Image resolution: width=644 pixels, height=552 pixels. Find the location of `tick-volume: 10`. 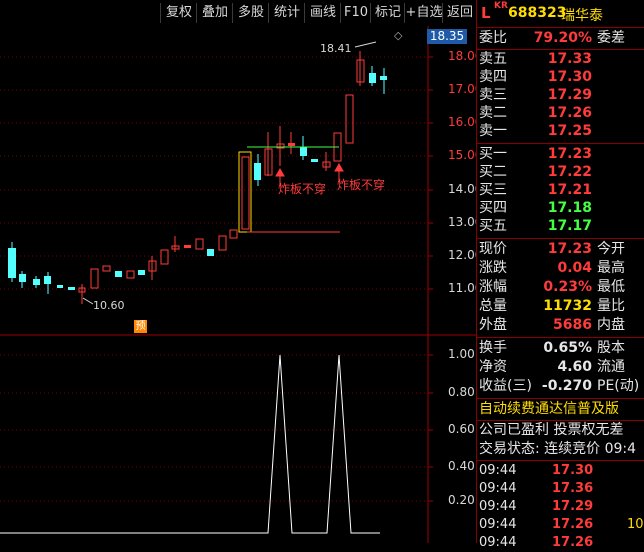

tick-volume: 10 is located at coordinates (635, 524).